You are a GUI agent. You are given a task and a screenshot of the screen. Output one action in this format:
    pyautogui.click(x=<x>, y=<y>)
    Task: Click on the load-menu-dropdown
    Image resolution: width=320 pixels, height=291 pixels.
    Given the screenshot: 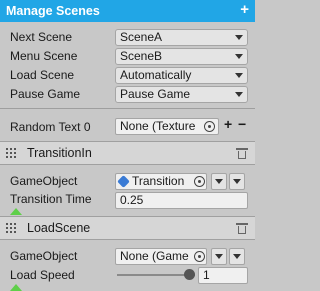 What is the action you would take?
    pyautogui.click(x=237, y=256)
    